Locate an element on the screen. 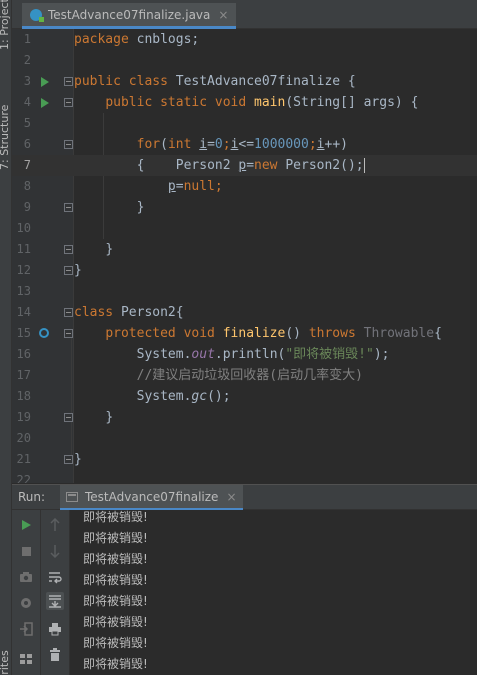 The height and width of the screenshot is (675, 477). soft-wrap-icon is located at coordinates (55, 577).